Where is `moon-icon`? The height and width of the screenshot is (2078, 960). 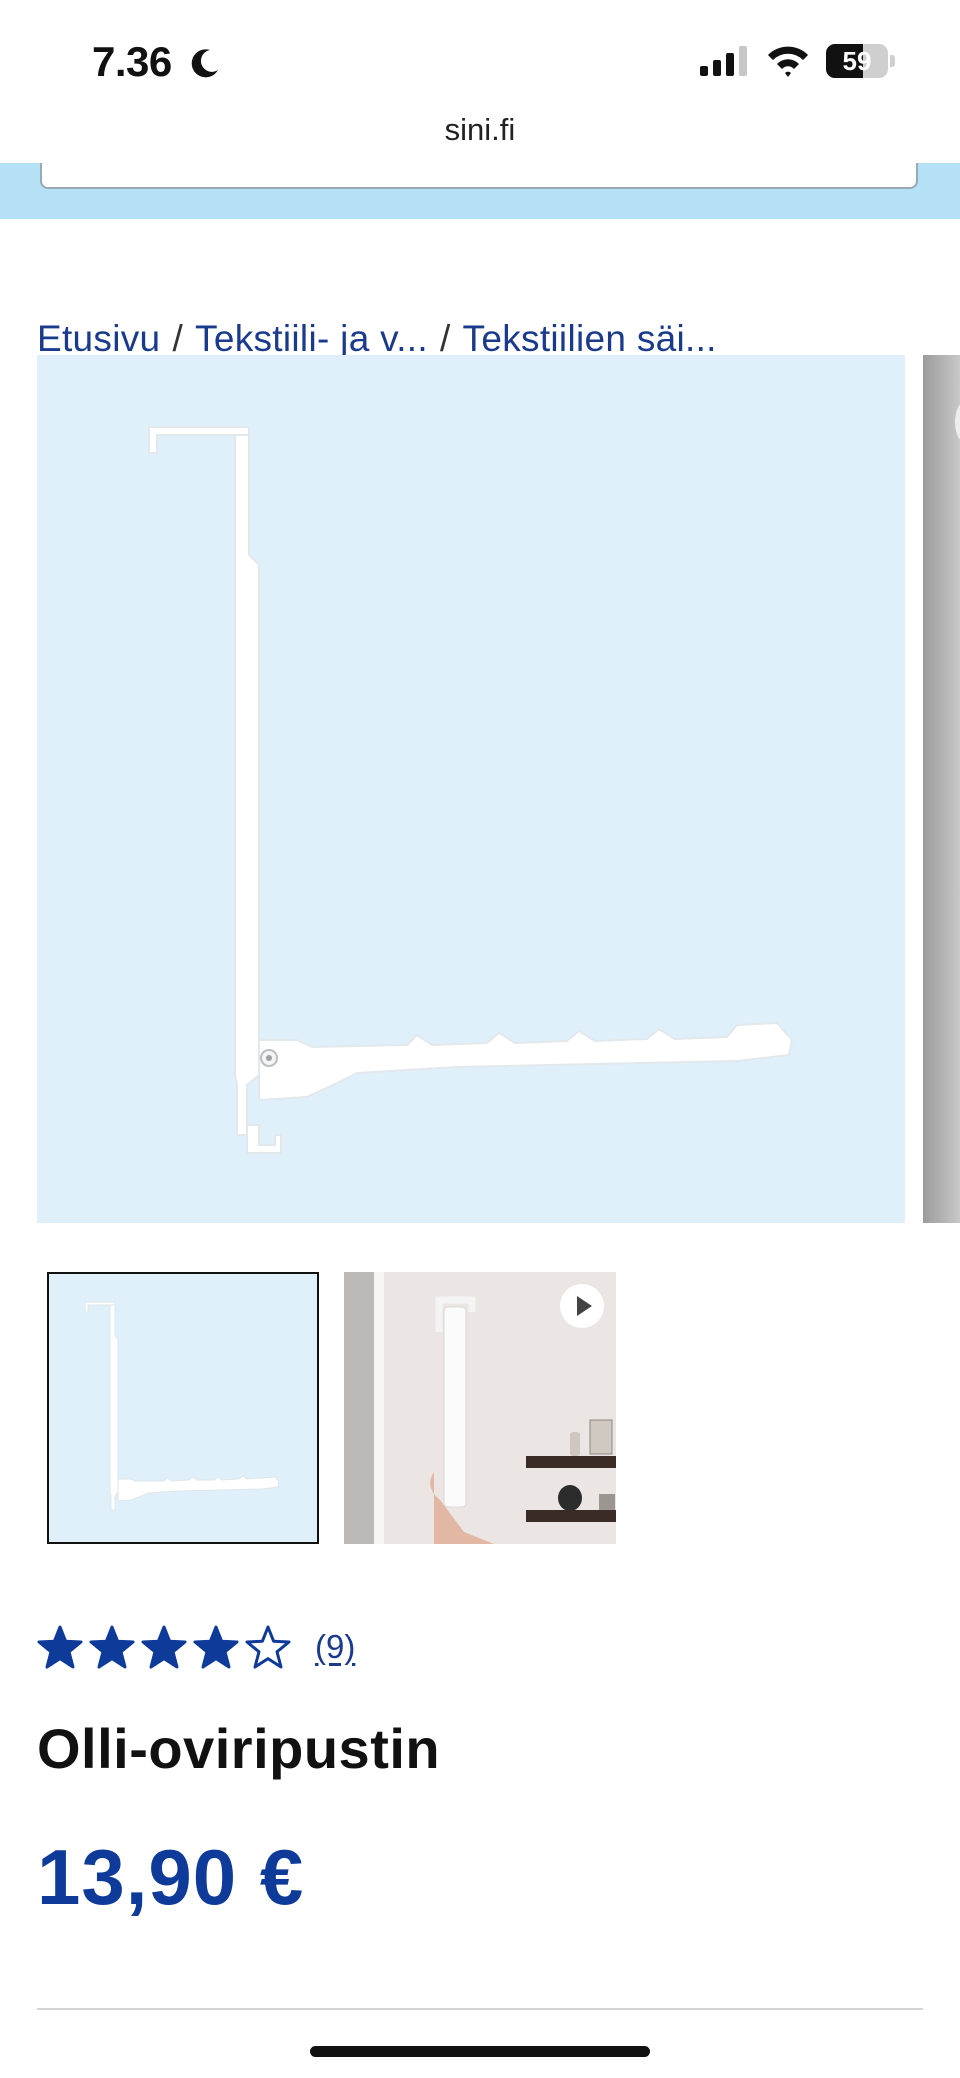 moon-icon is located at coordinates (205, 65).